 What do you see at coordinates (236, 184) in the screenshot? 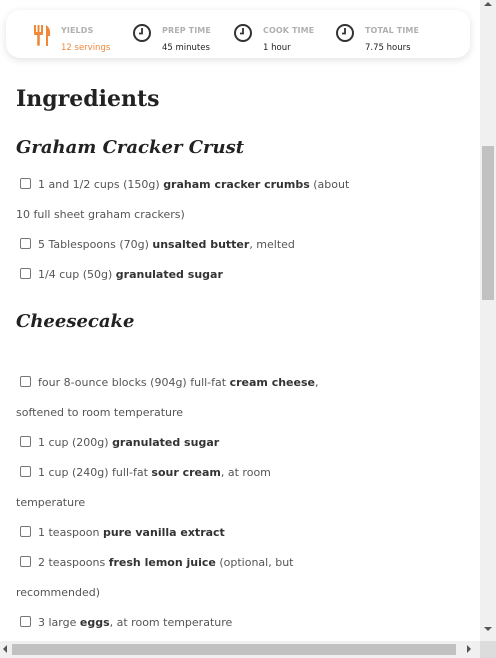
I see `ingredient-name: graham cracker crumbs` at bounding box center [236, 184].